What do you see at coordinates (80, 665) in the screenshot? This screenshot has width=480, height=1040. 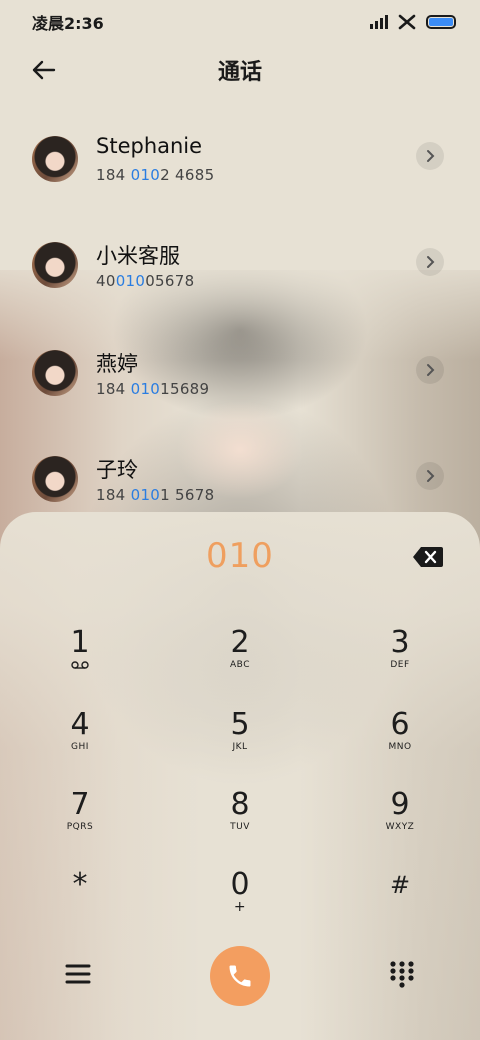 I see `voicemail-icon` at bounding box center [80, 665].